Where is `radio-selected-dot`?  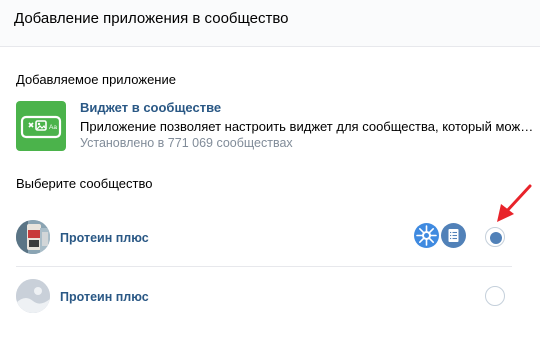
radio-selected-dot is located at coordinates (496, 238).